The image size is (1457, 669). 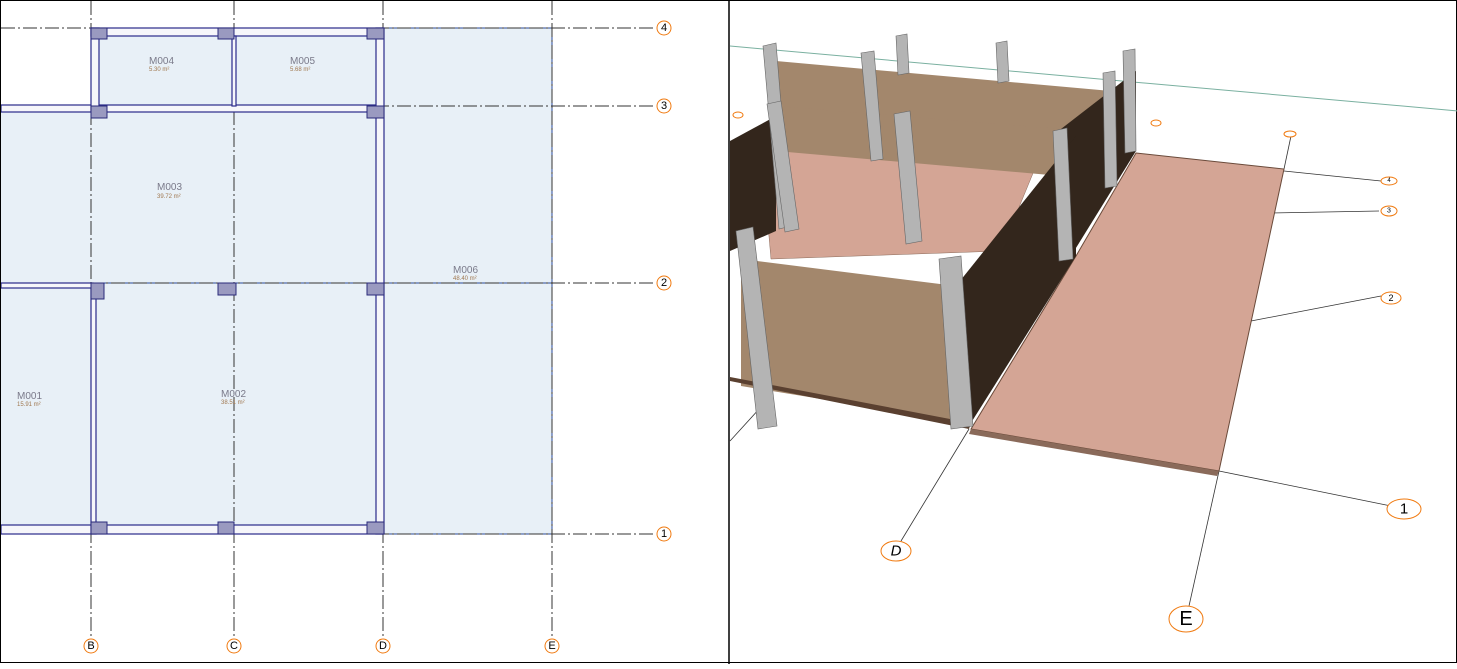 I want to click on 3d-axis-bubble-3: 3, so click(x=1389, y=211).